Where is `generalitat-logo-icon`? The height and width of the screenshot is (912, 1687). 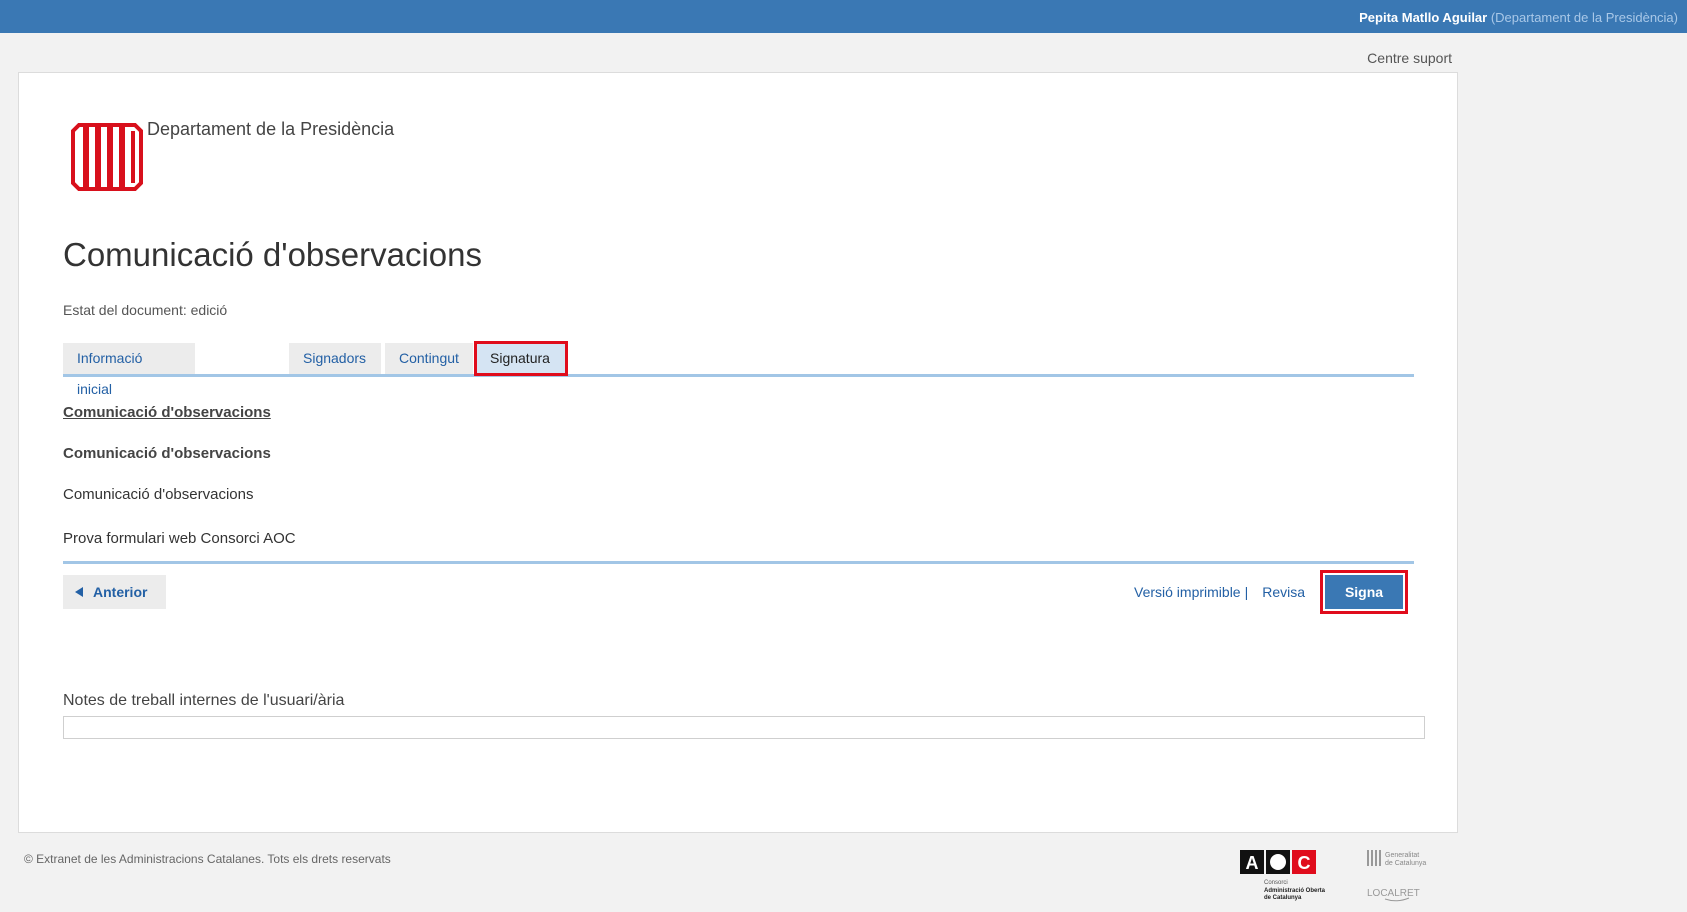
generalitat-logo-icon is located at coordinates (107, 157).